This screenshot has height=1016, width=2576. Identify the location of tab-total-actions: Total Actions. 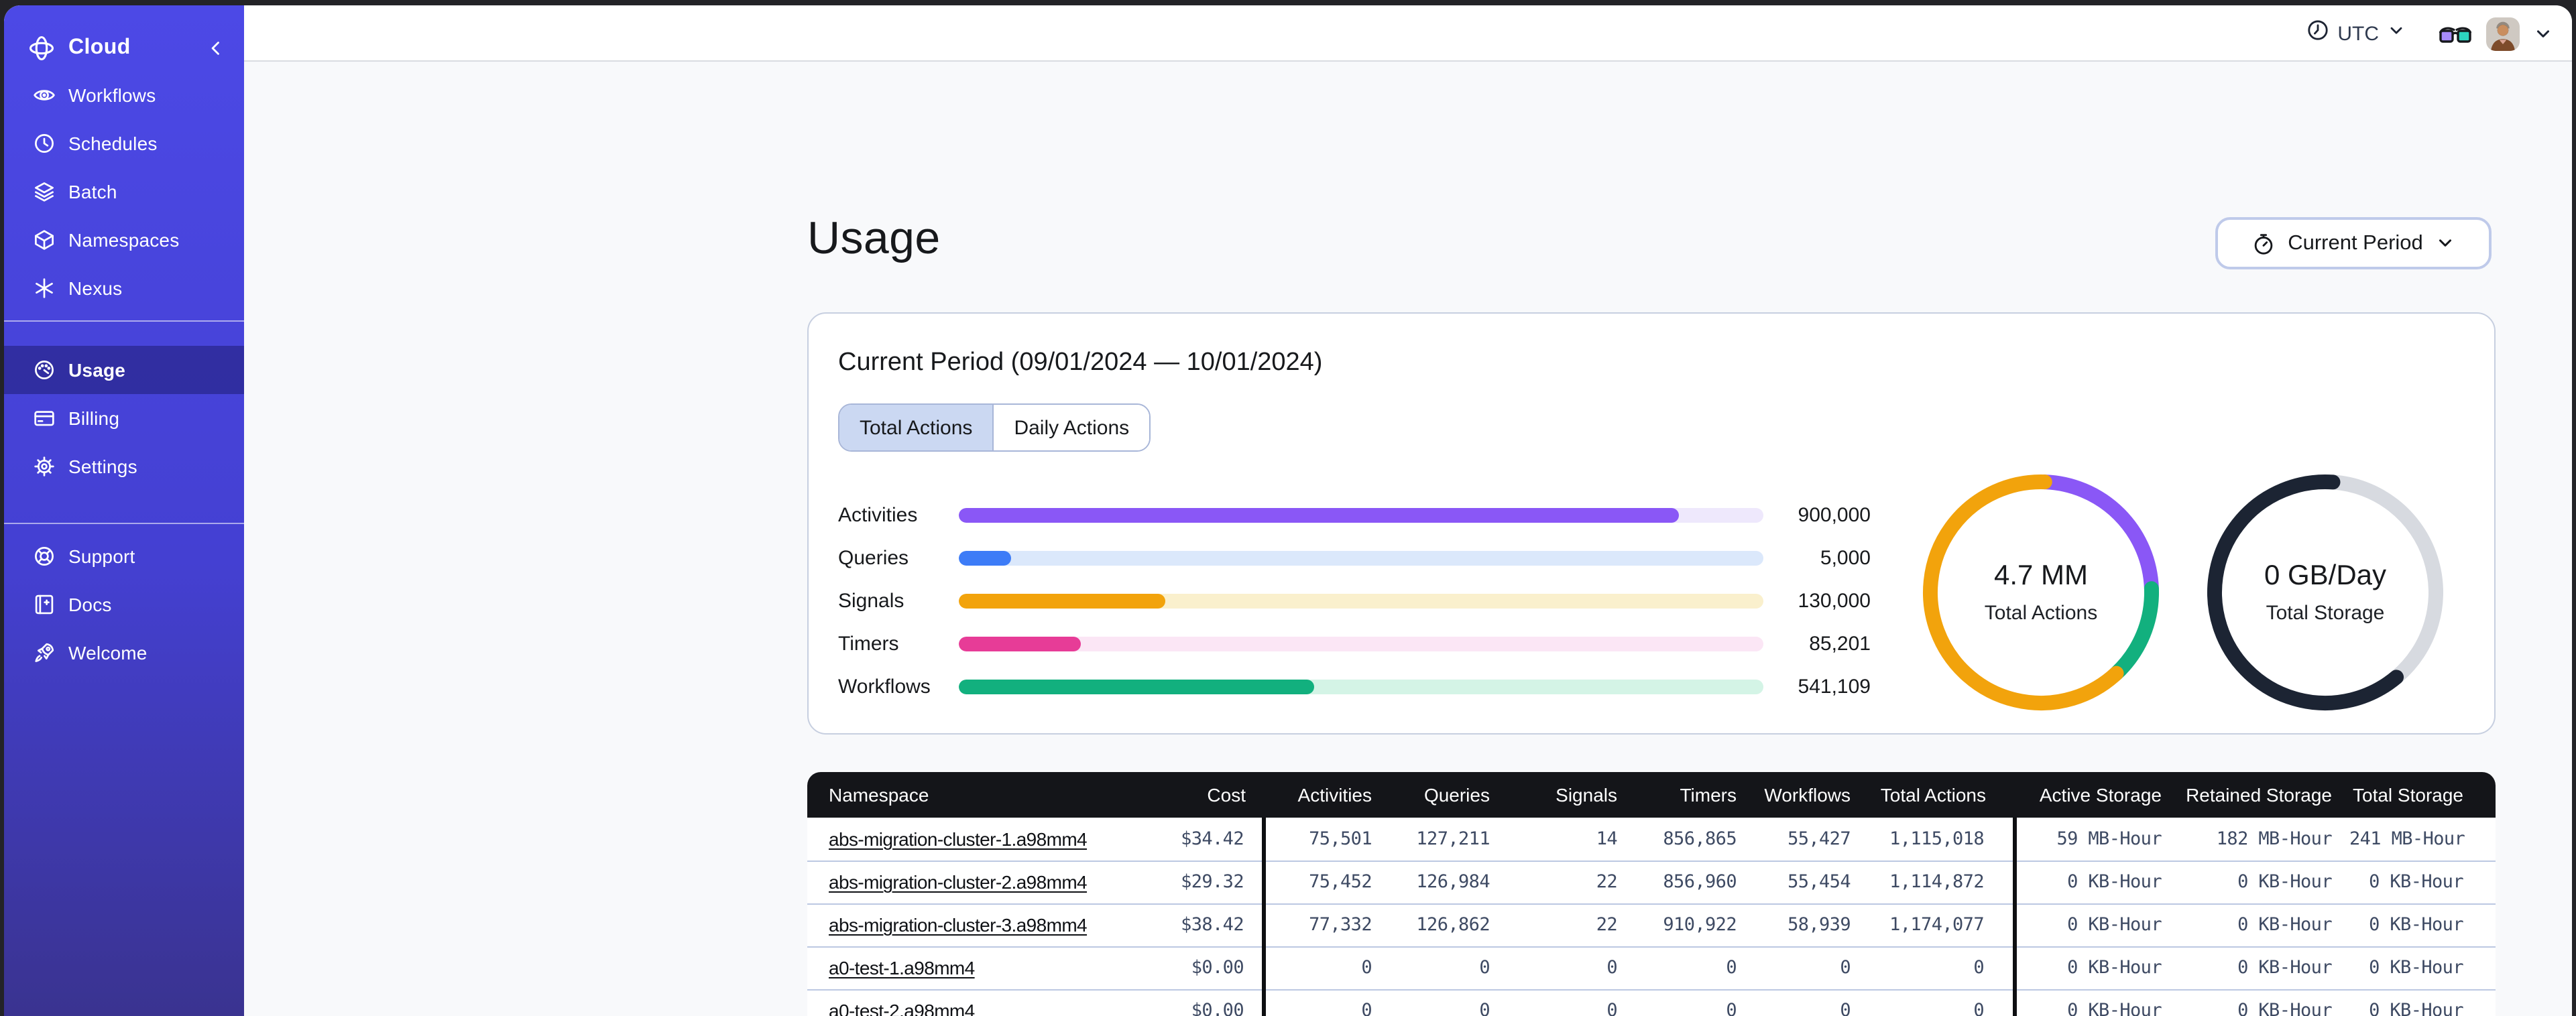
(916, 427).